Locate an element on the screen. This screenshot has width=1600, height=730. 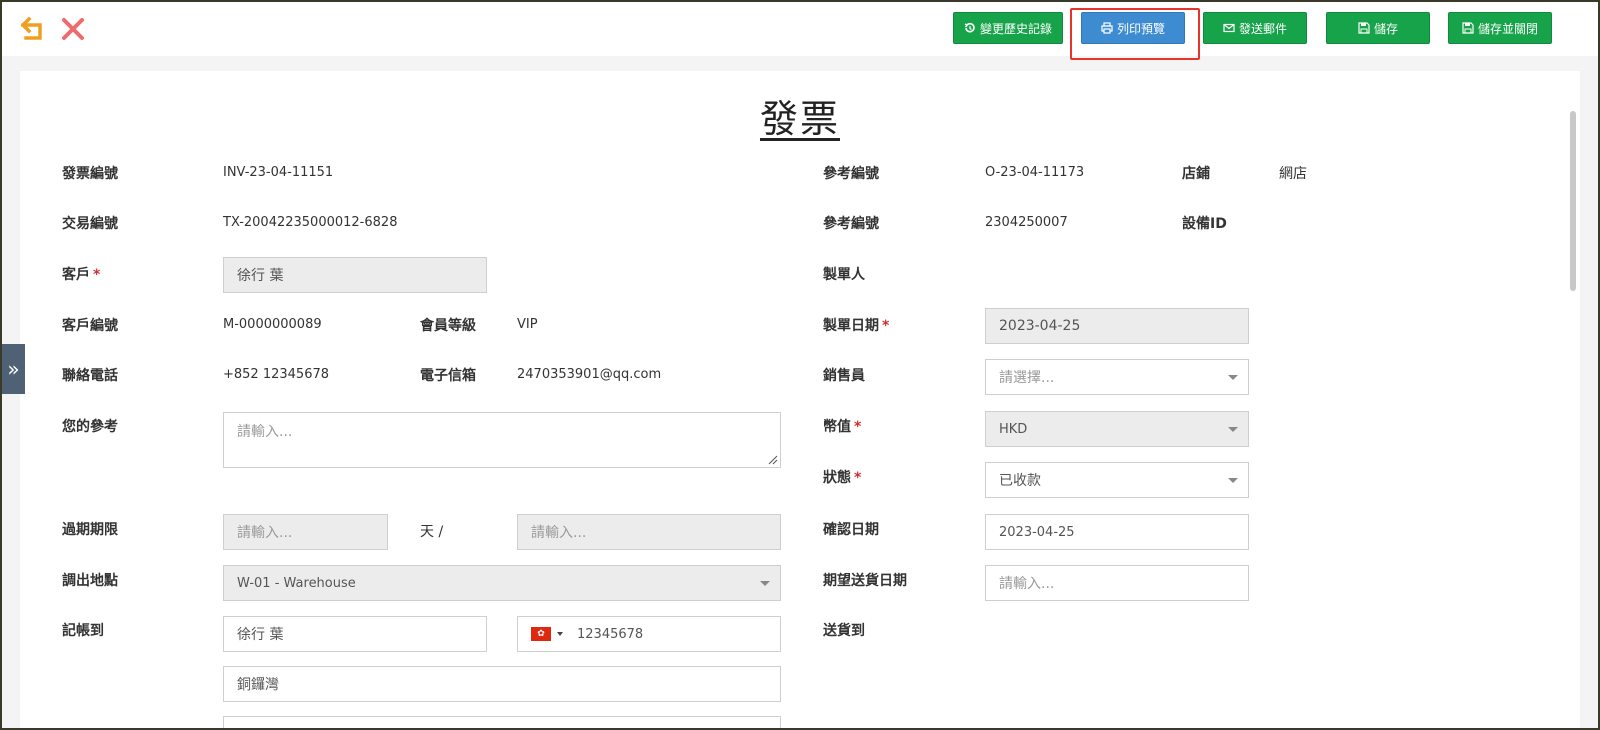
phone-label: 聯絡電話 is located at coordinates (90, 376).